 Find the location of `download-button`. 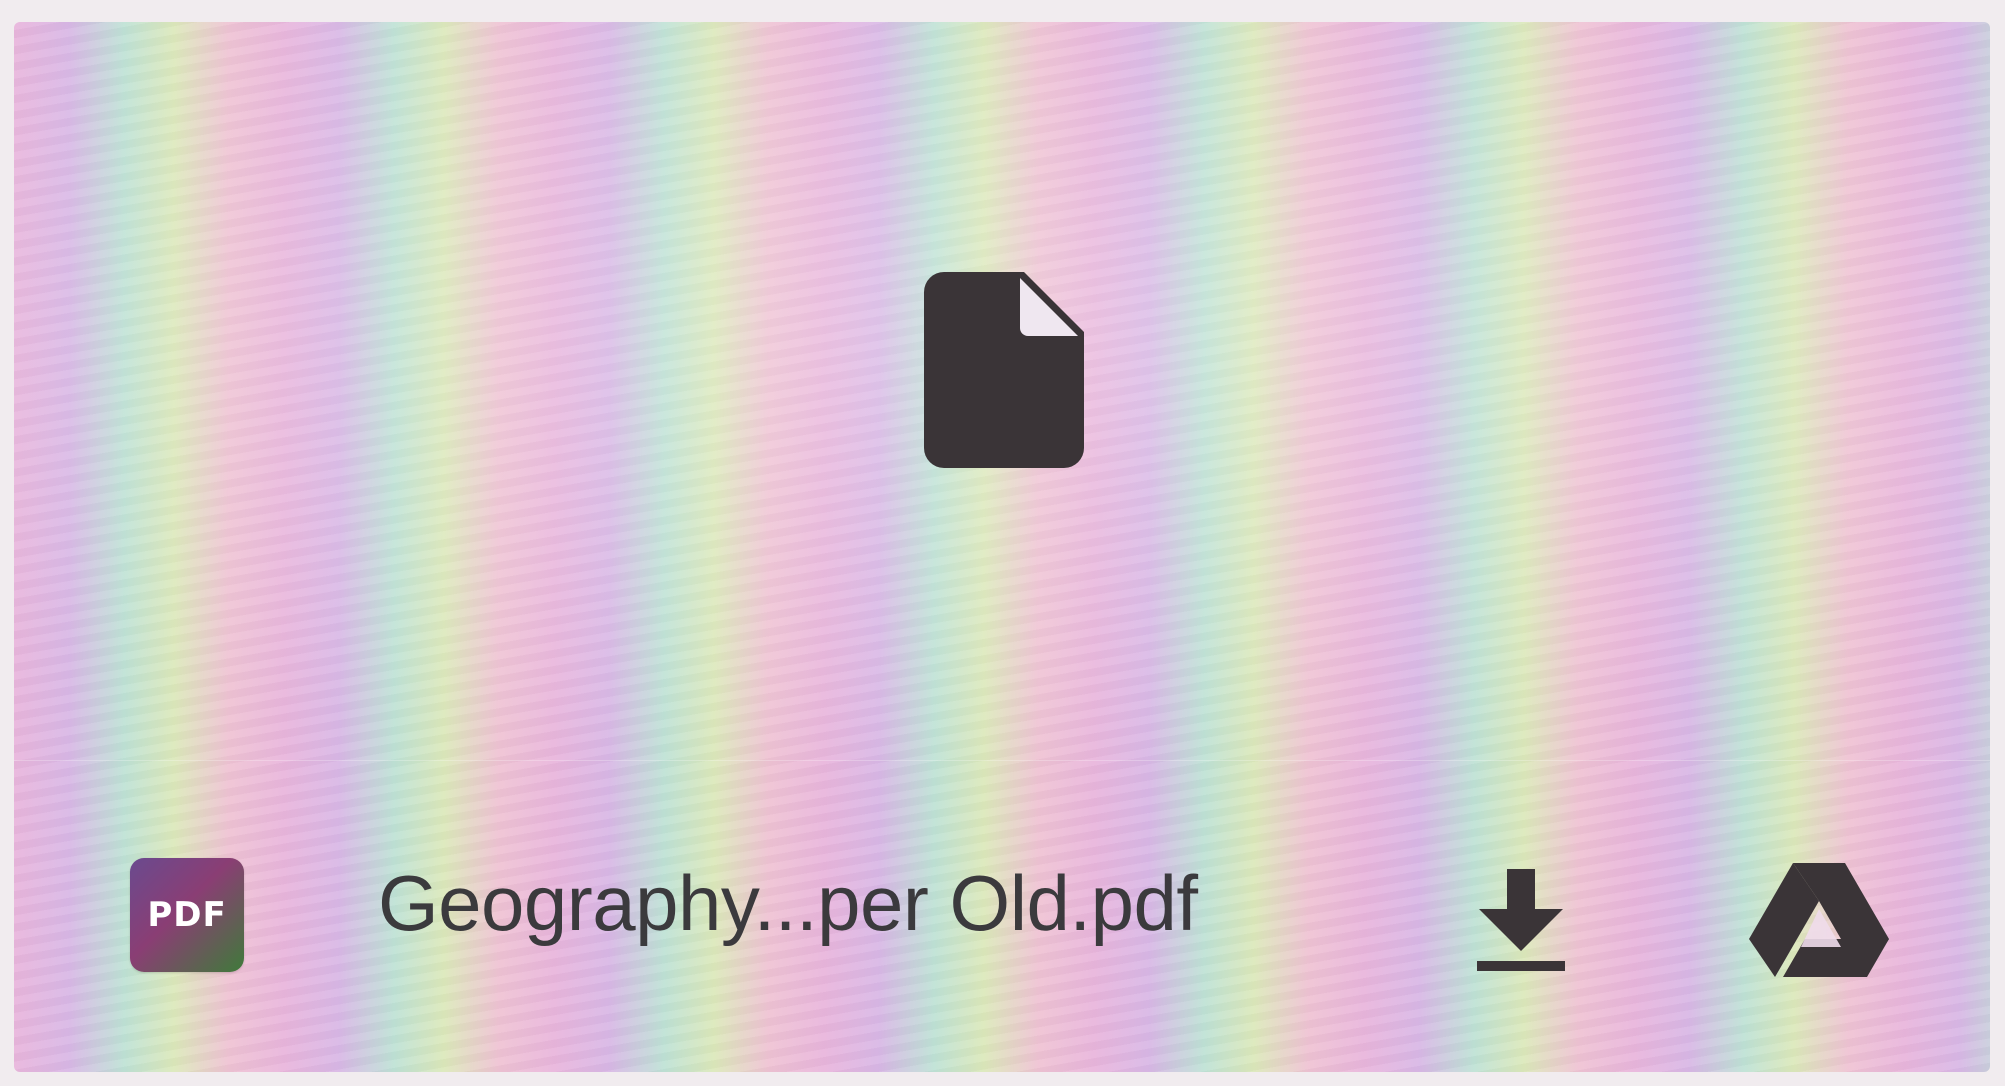

download-button is located at coordinates (1521, 921).